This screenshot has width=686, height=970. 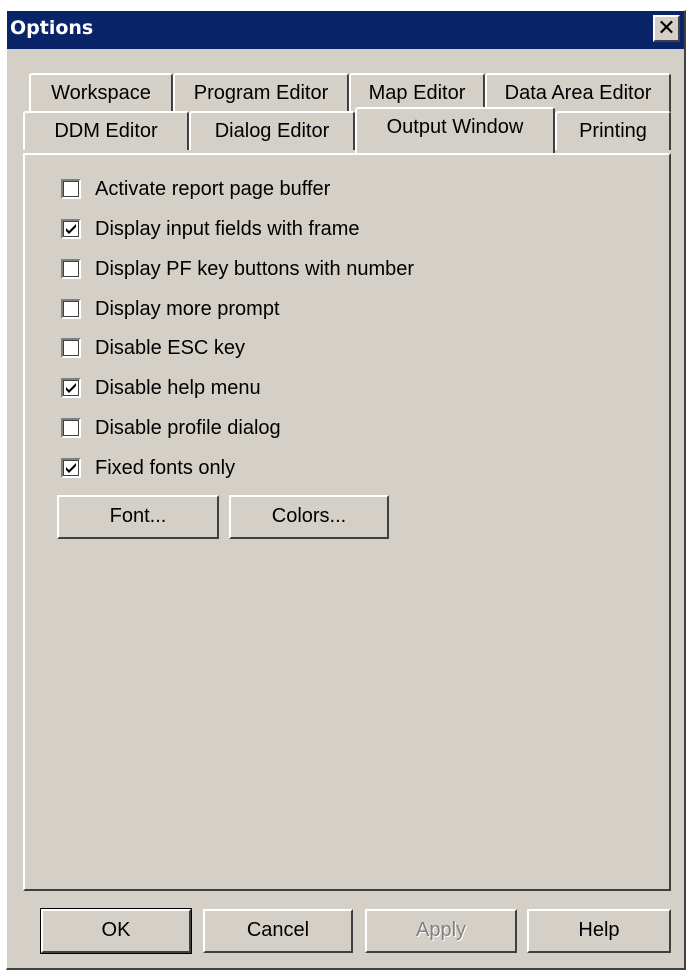 What do you see at coordinates (106, 130) in the screenshot?
I see `tab-ddm-editor: DDM Editor` at bounding box center [106, 130].